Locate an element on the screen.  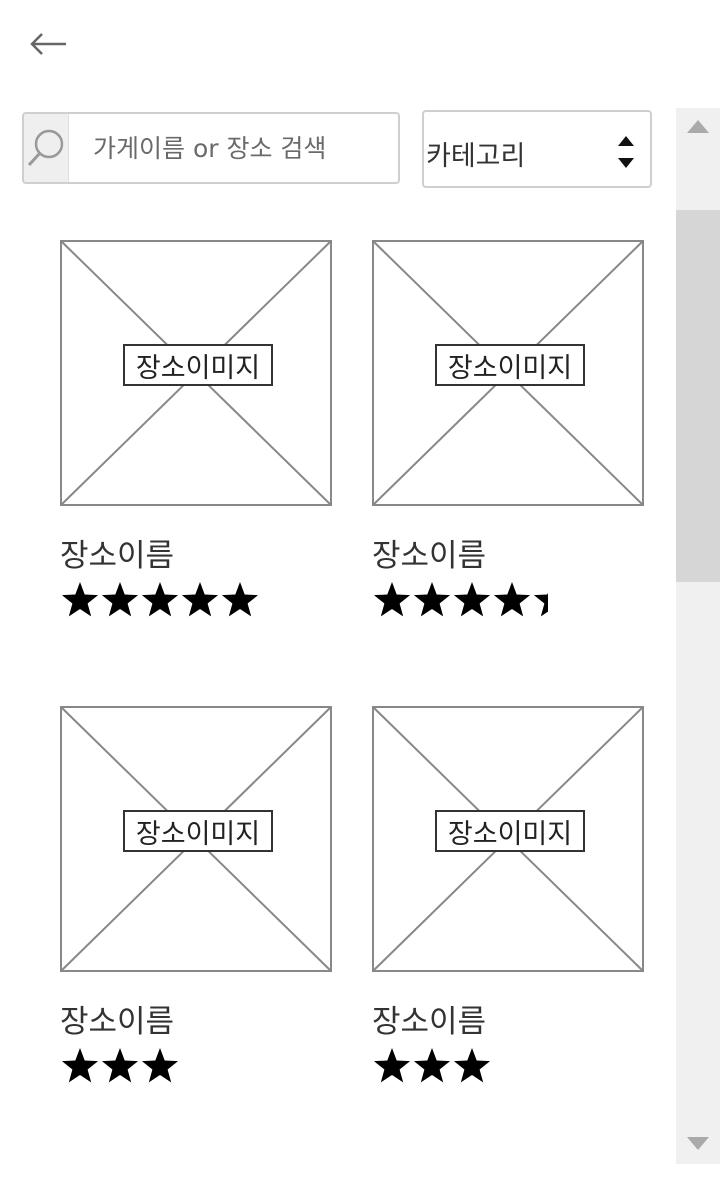
search-input is located at coordinates (233, 148).